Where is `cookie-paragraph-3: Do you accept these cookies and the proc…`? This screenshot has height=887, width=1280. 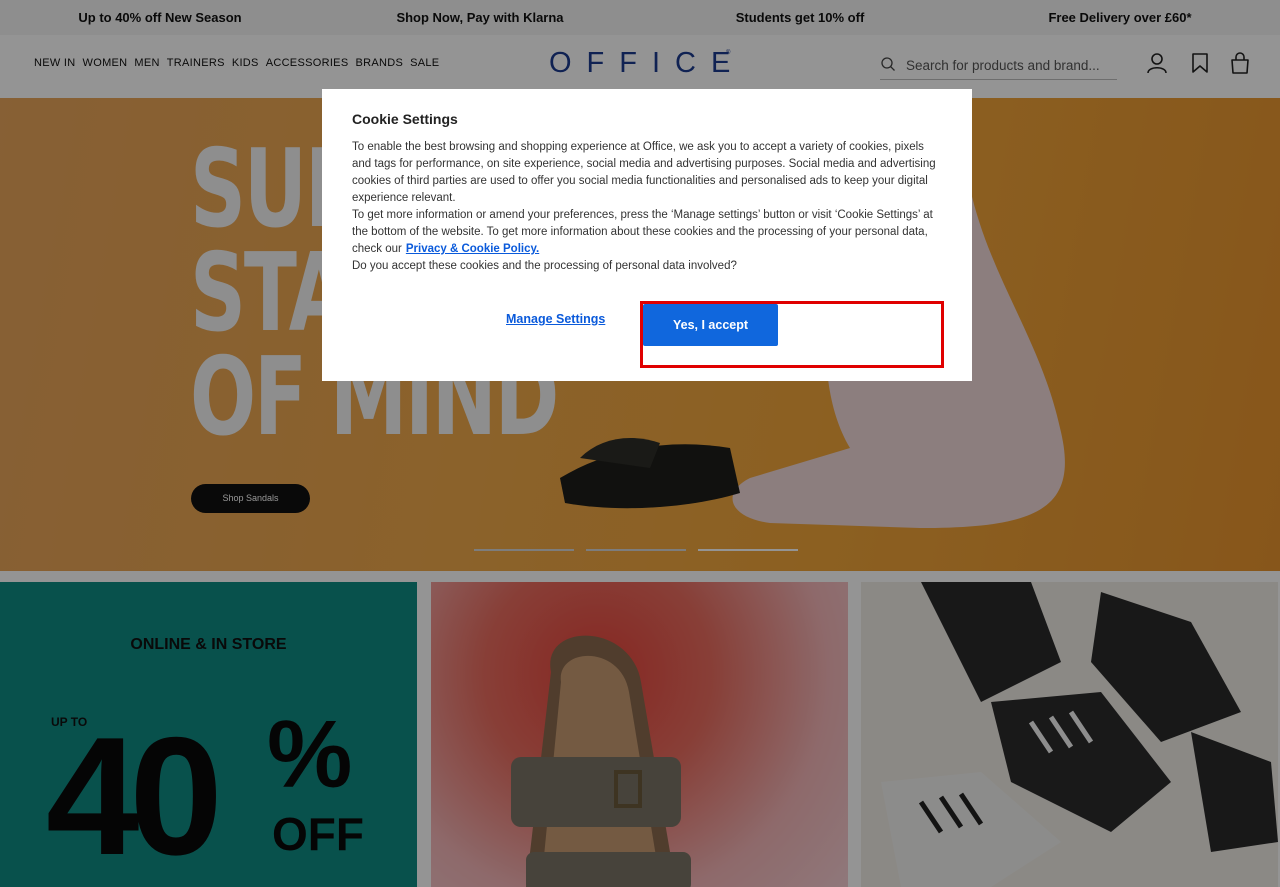 cookie-paragraph-3: Do you accept these cookies and the proc… is located at coordinates (544, 266).